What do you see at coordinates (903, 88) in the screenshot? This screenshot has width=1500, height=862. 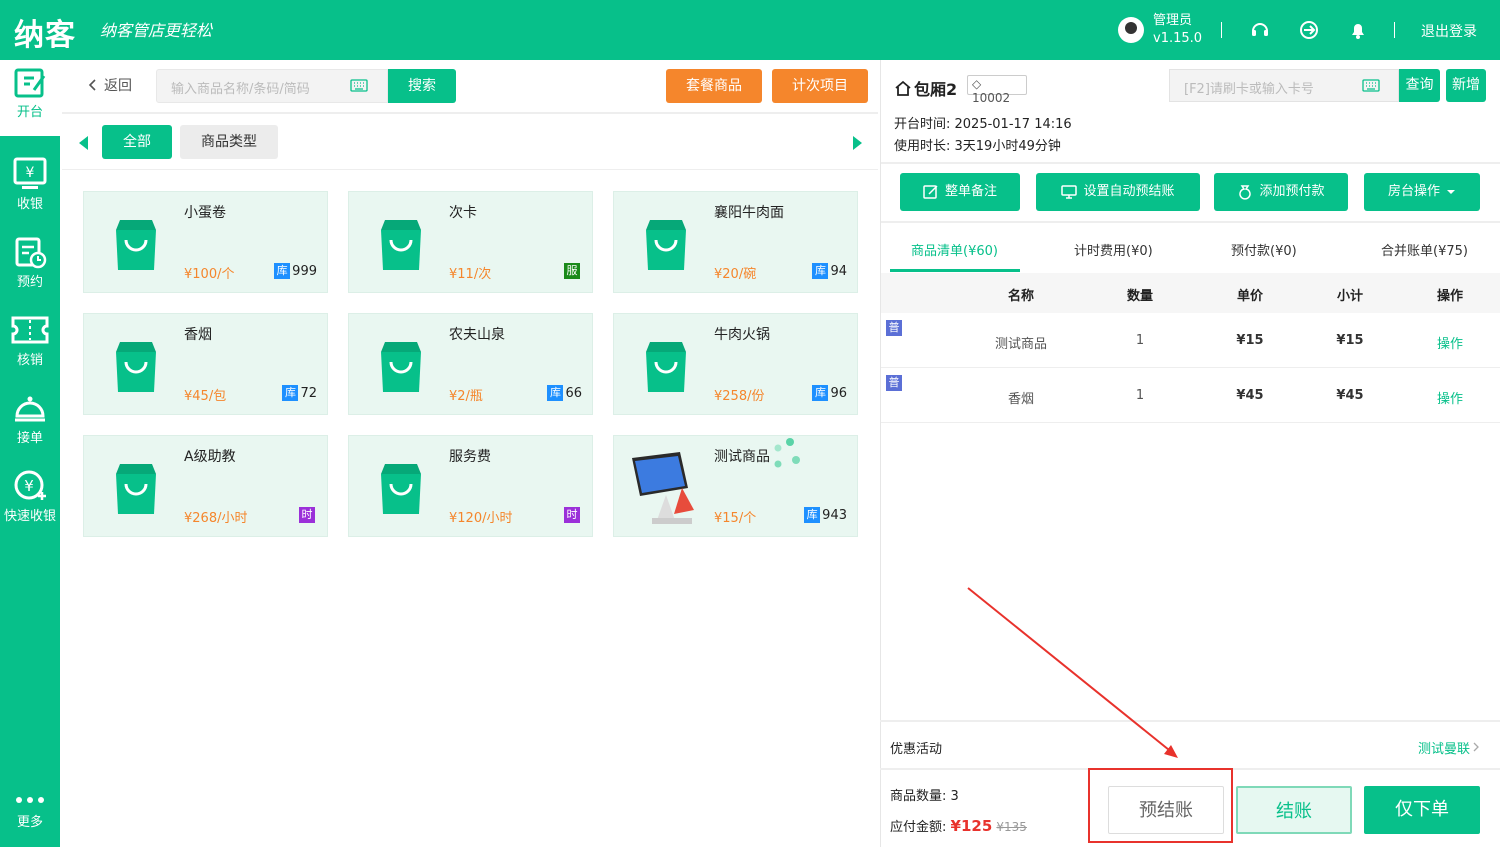 I see `home-icon` at bounding box center [903, 88].